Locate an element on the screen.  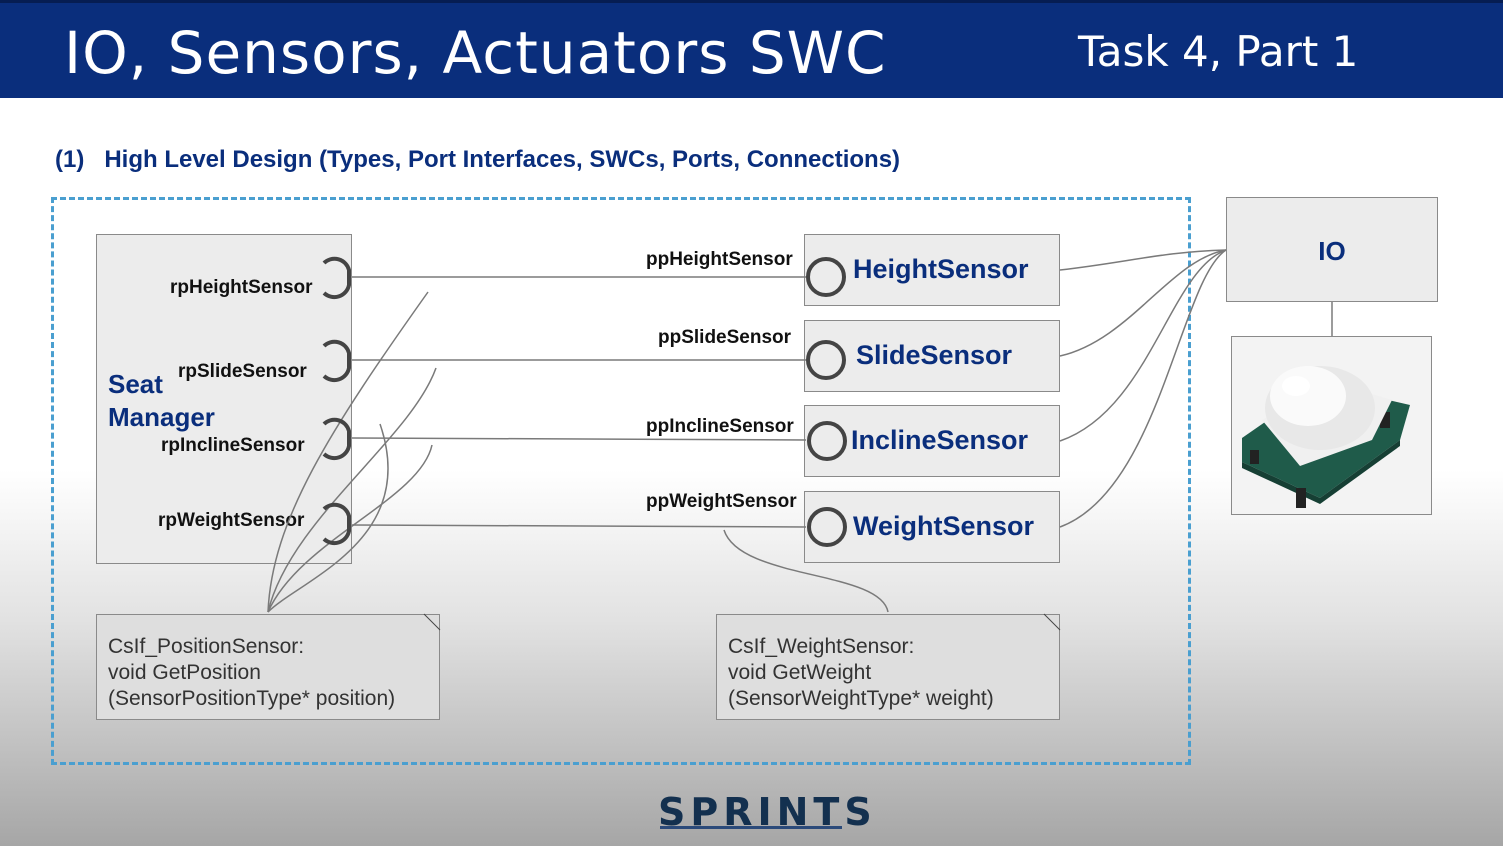
pp-slide-port-icon is located at coordinates (826, 360).